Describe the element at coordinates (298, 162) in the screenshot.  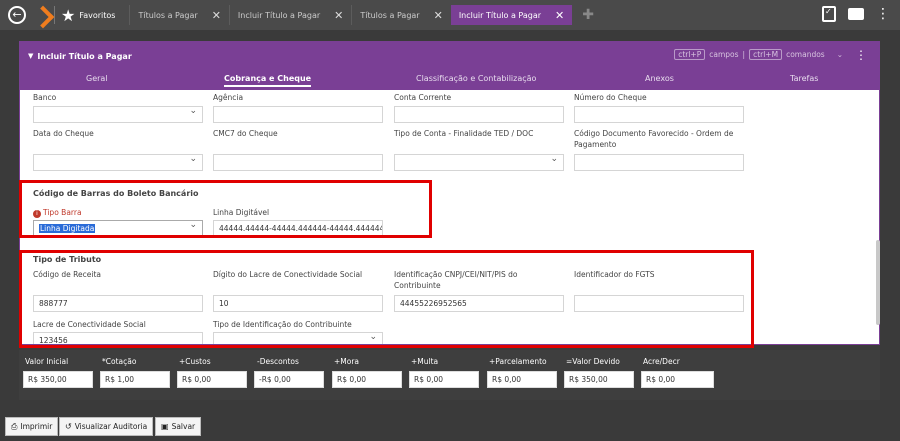
I see `cmc7-input` at that location.